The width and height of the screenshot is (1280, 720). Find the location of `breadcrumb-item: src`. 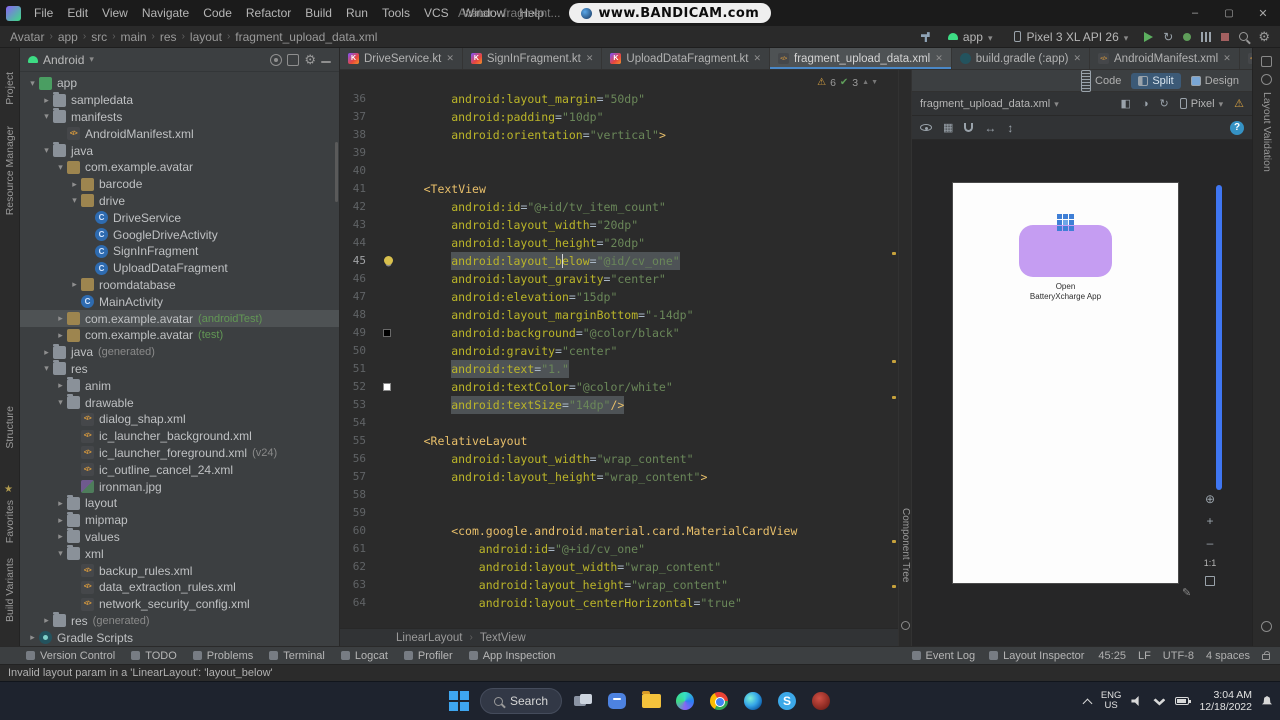

breadcrumb-item: src is located at coordinates (99, 37).